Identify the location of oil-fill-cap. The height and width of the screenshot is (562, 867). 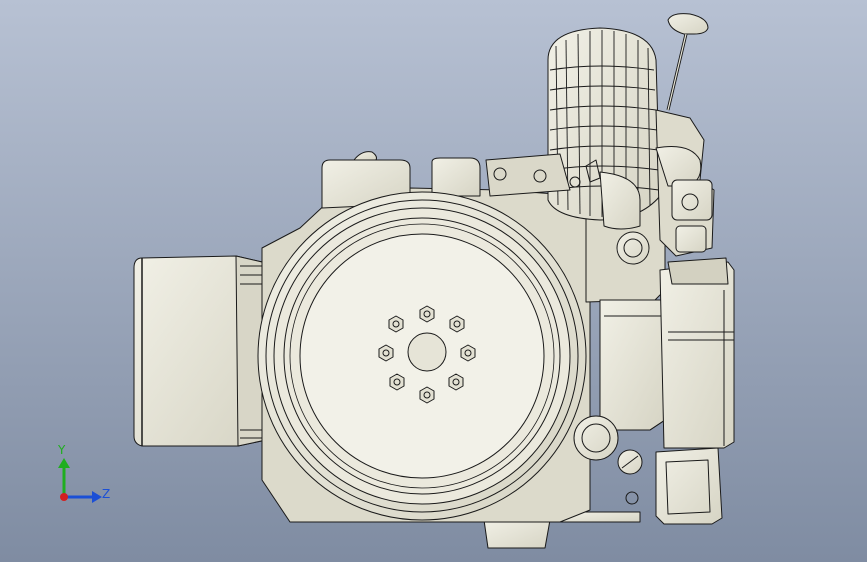
(456, 177).